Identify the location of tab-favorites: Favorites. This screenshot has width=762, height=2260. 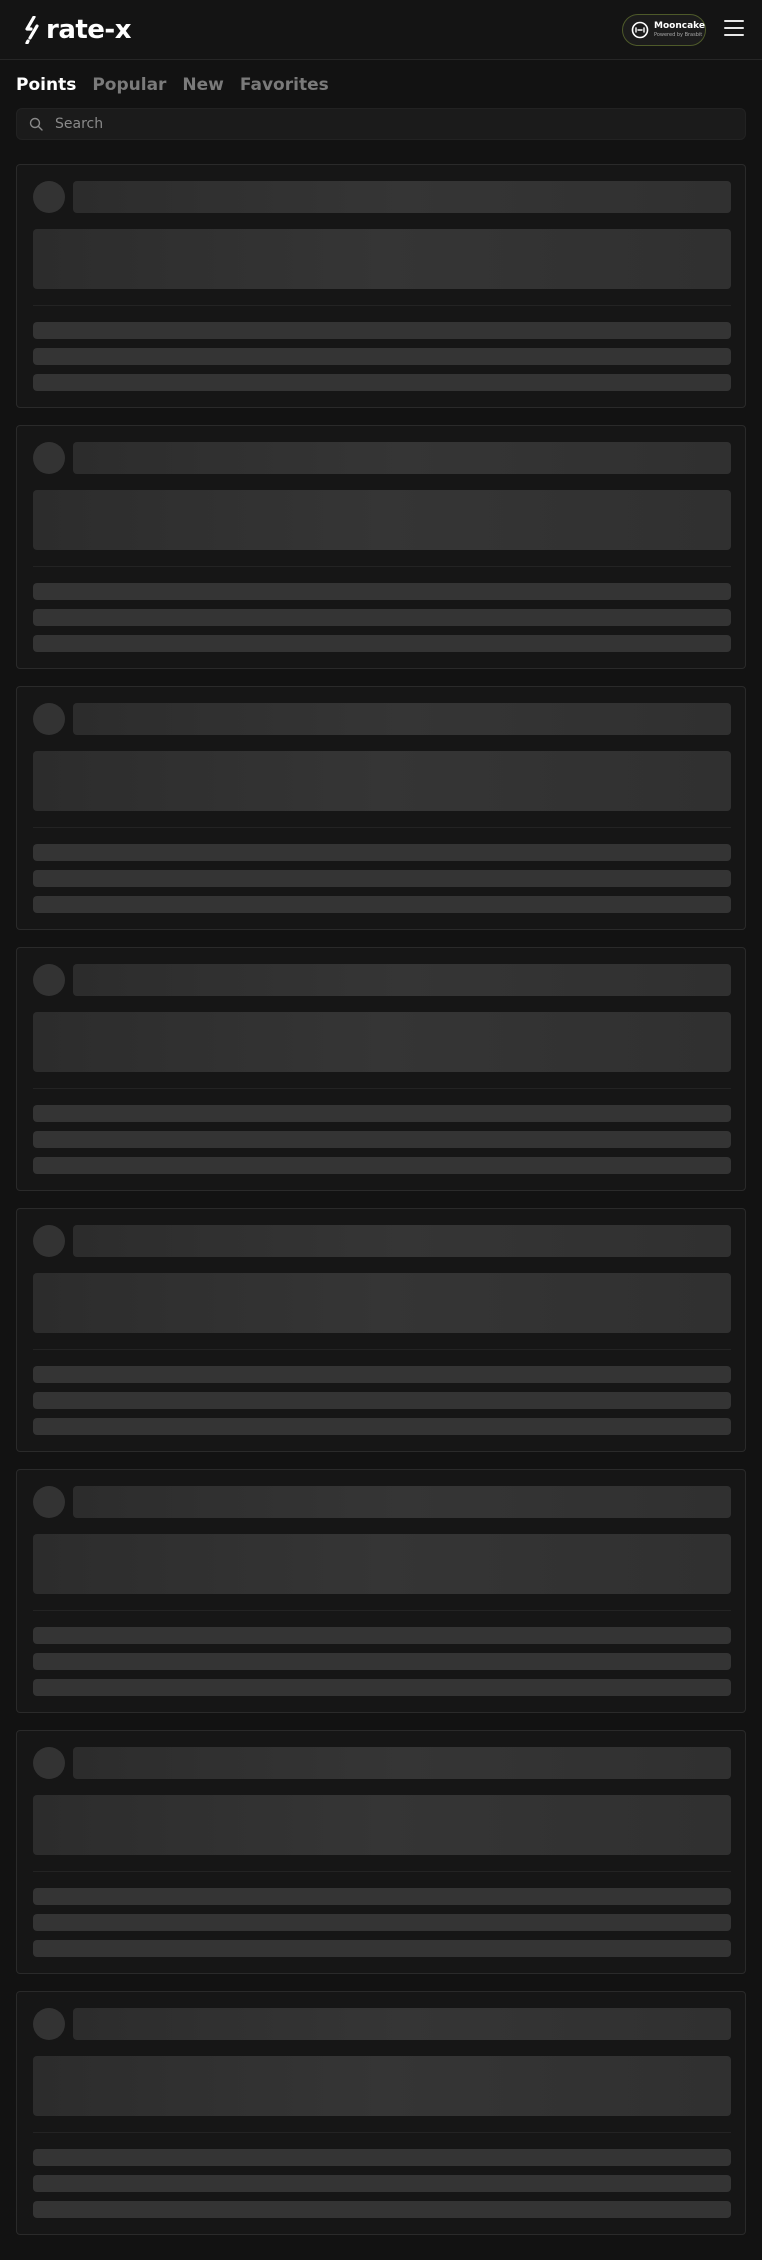
(284, 85).